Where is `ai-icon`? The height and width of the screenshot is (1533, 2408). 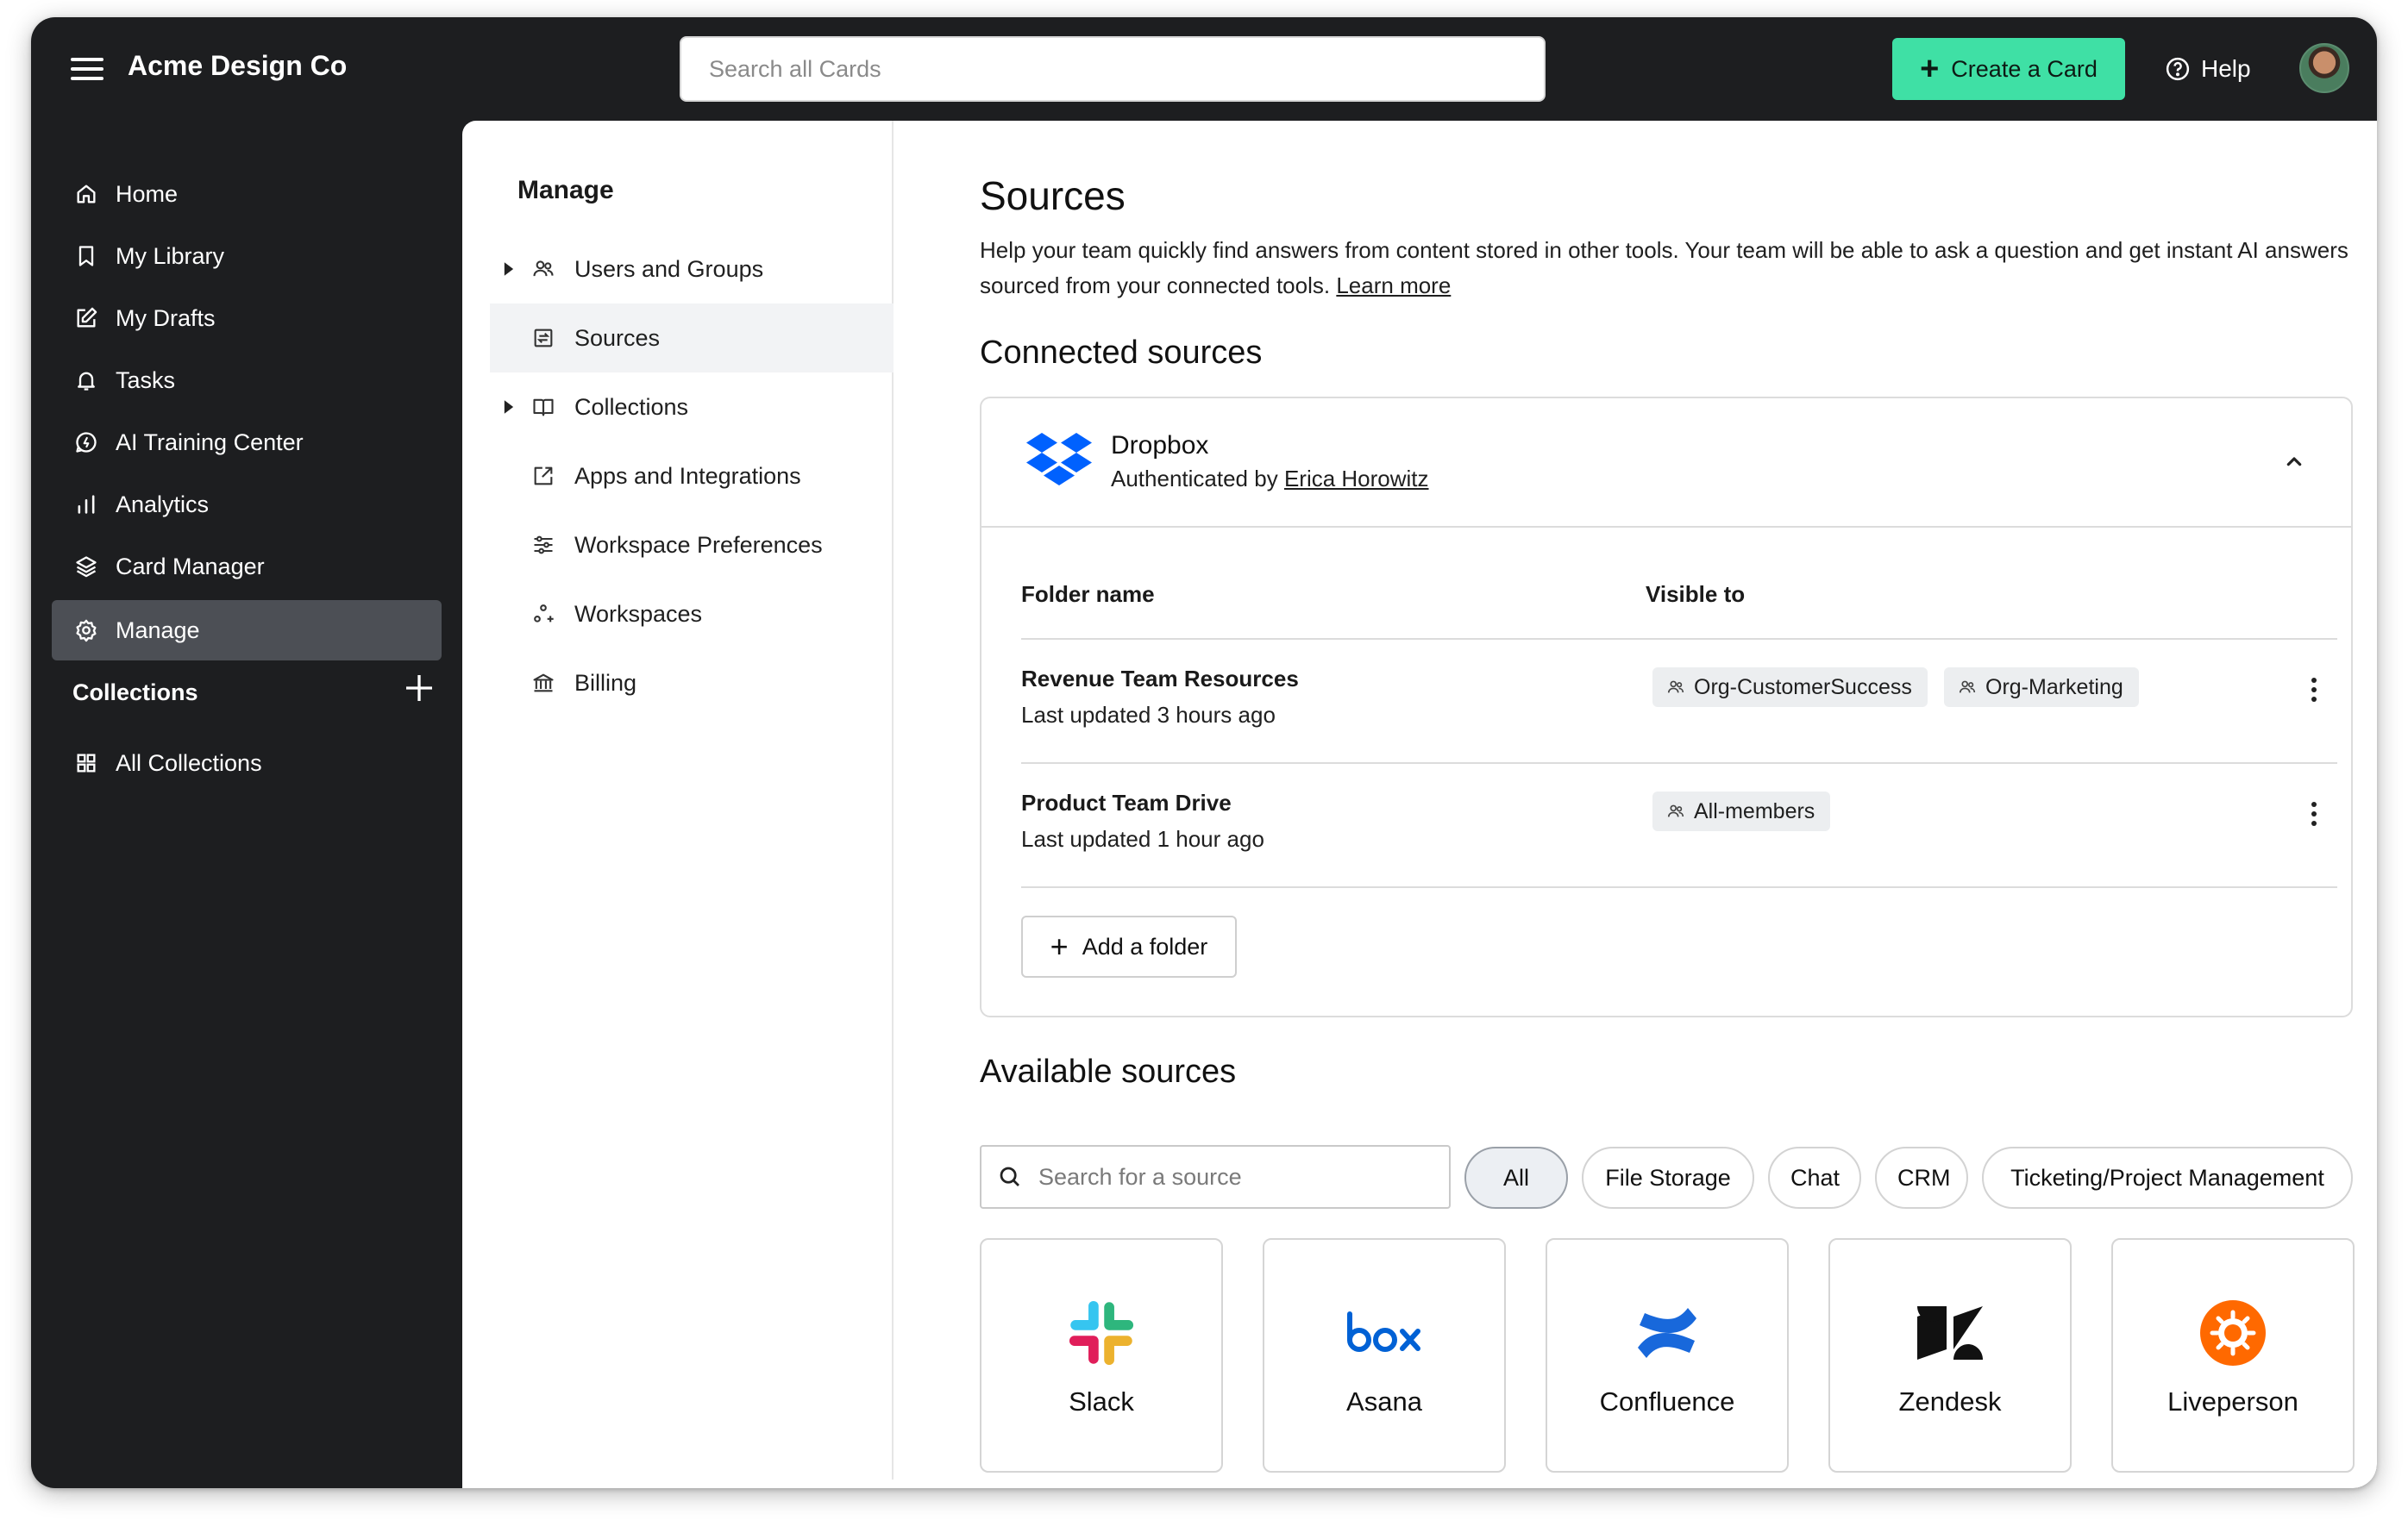 ai-icon is located at coordinates (86, 442).